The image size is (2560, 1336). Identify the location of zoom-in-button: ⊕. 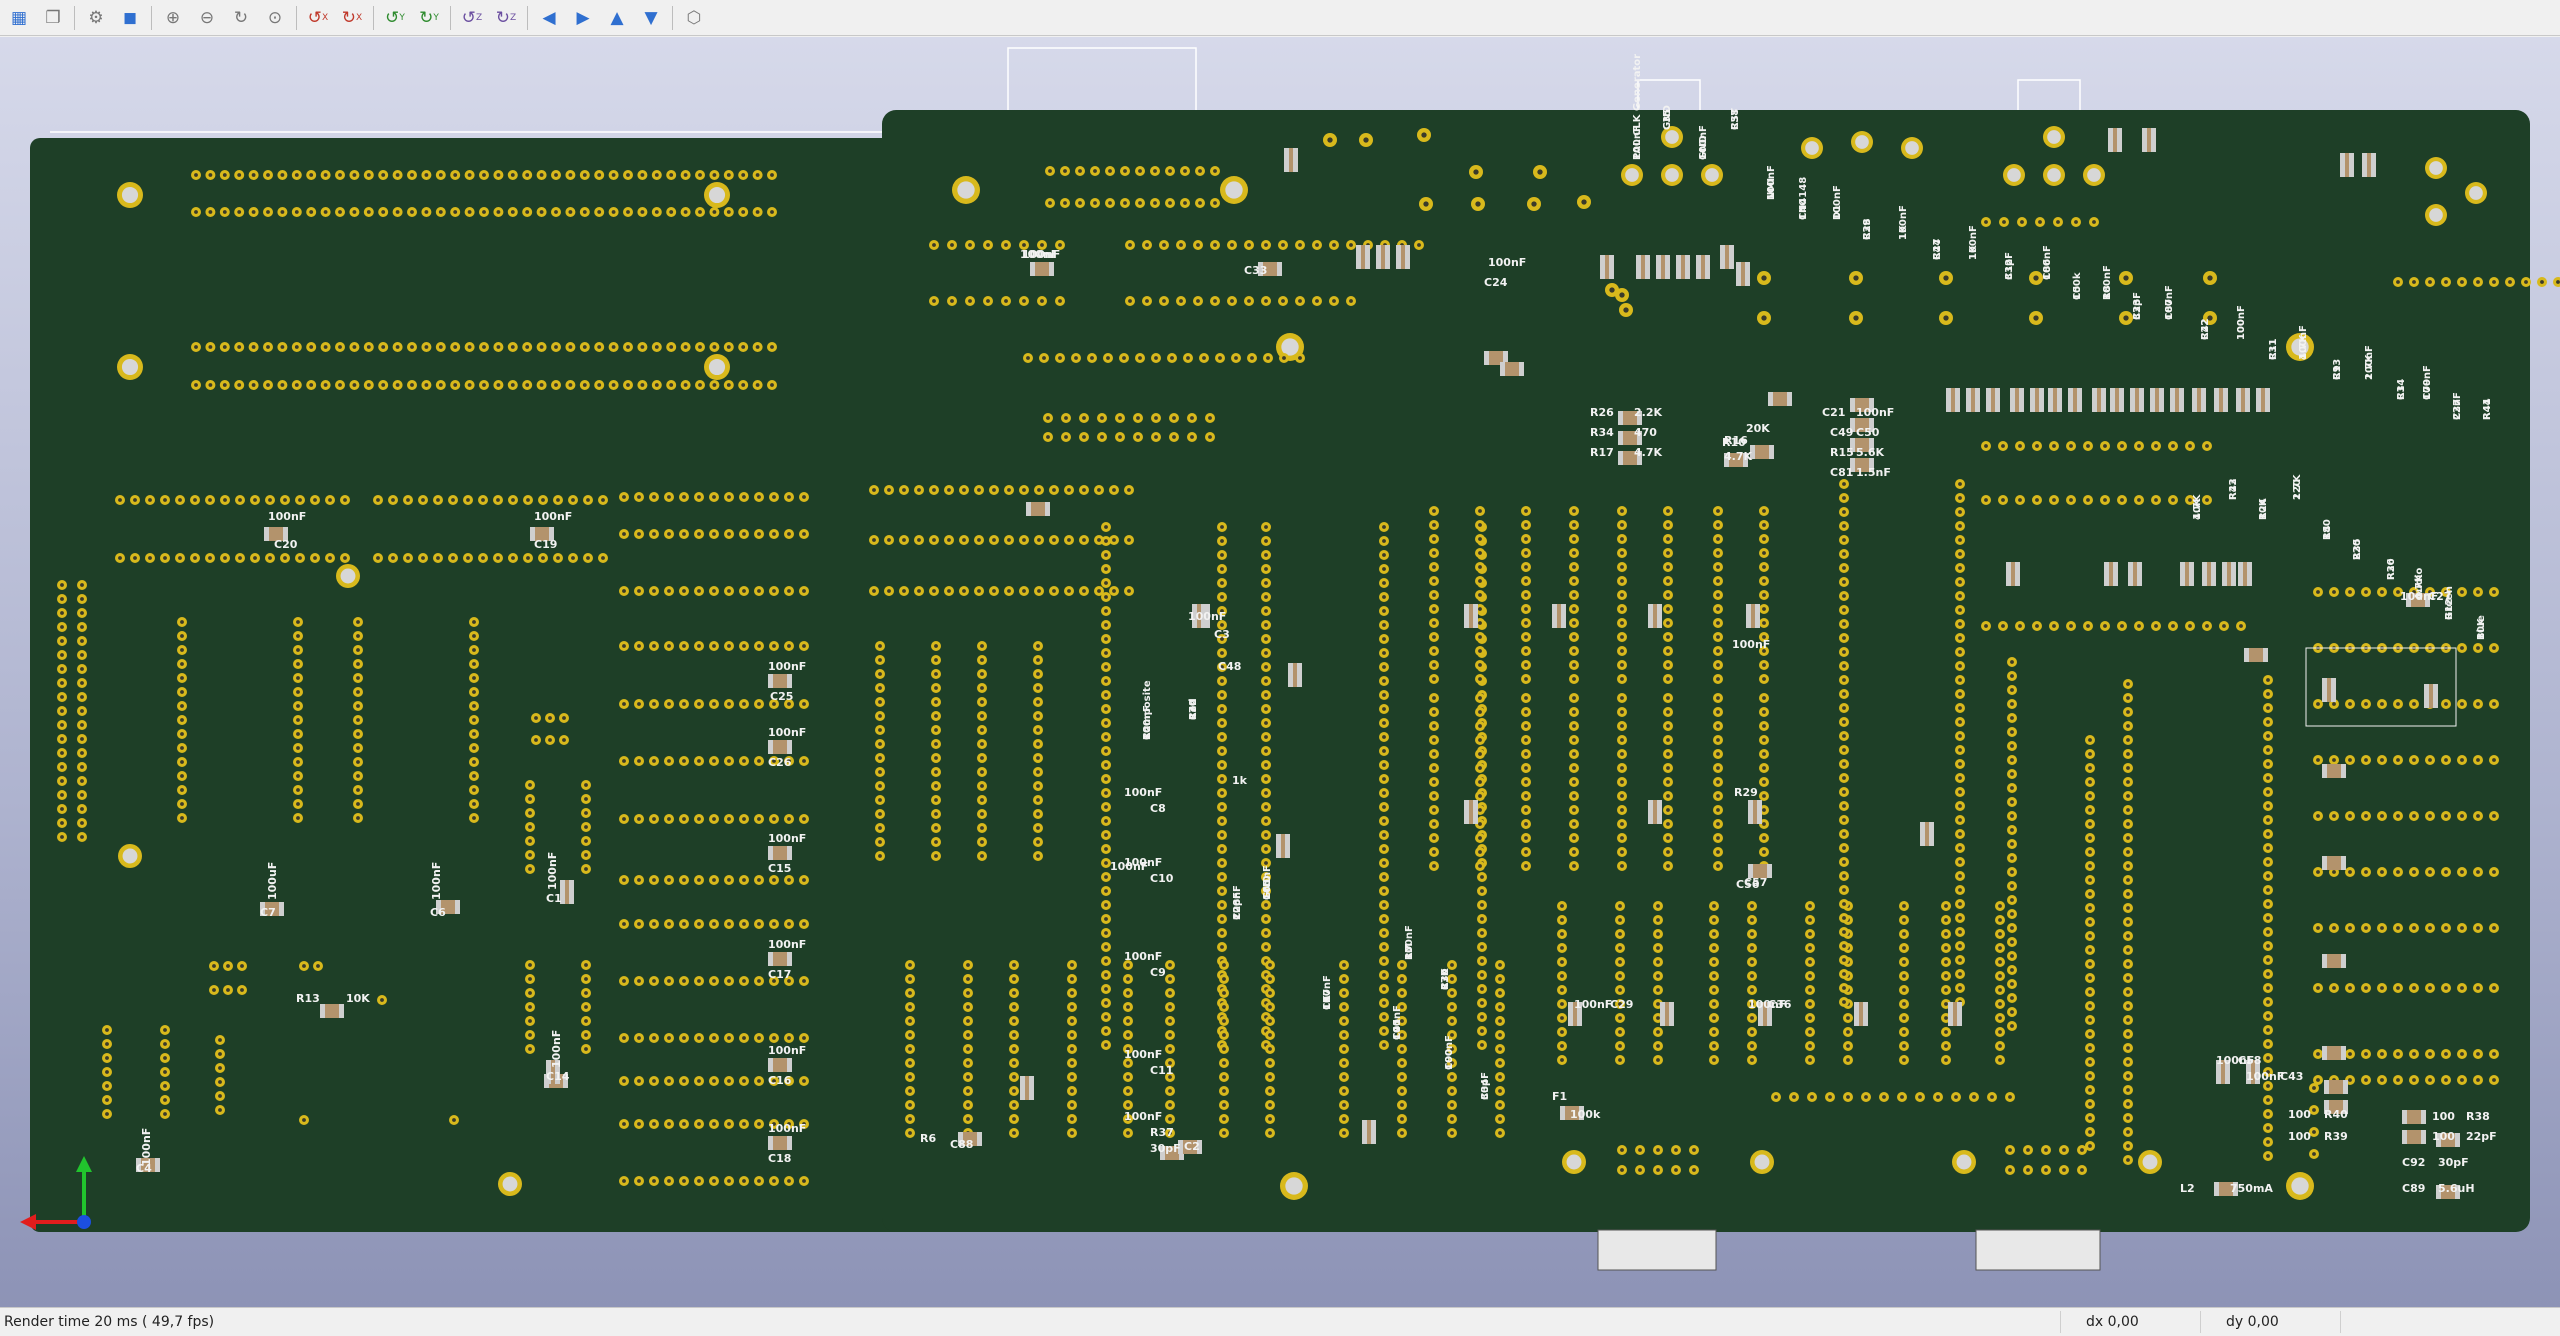
(173, 18).